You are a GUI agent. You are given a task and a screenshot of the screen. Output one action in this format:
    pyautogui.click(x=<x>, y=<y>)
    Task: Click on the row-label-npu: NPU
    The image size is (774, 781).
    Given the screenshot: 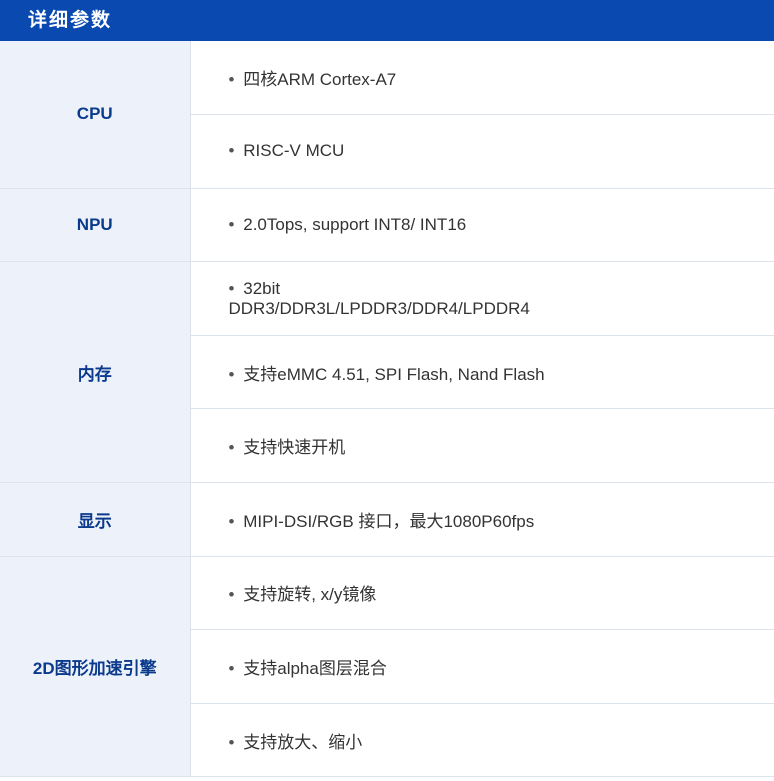 What is the action you would take?
    pyautogui.click(x=95, y=225)
    